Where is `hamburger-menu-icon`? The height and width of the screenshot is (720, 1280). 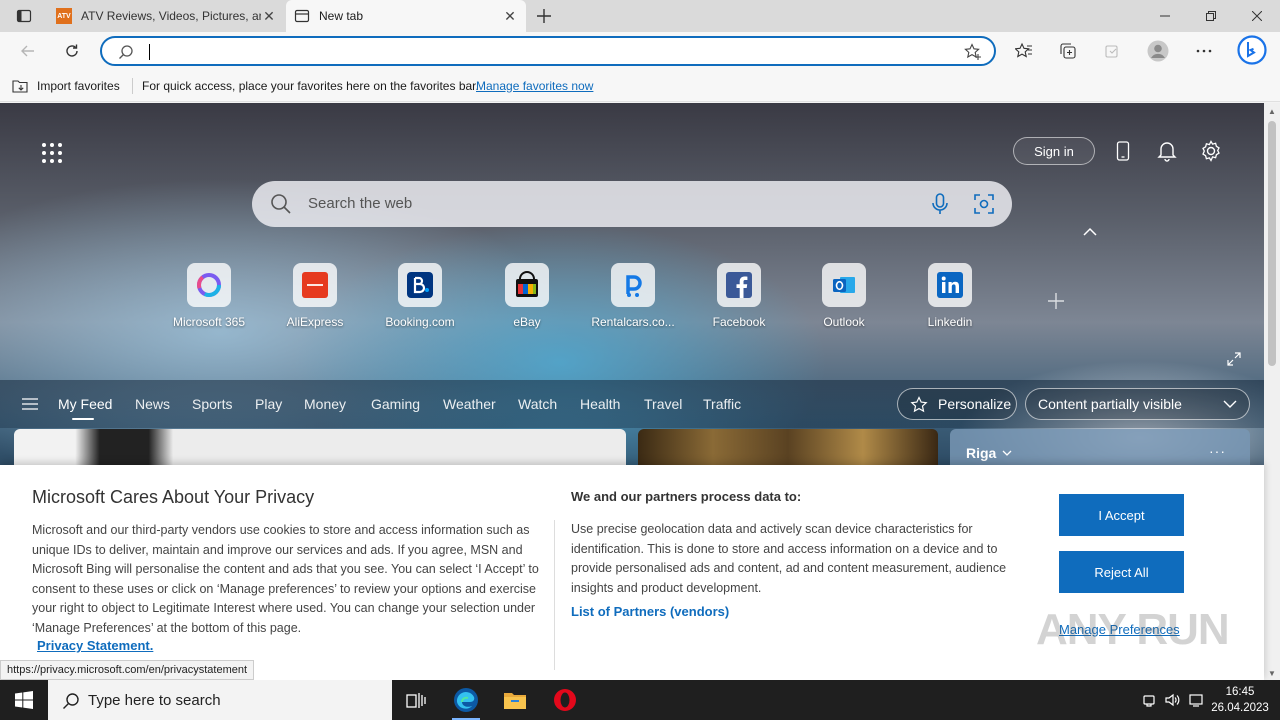
hamburger-menu-icon is located at coordinates (30, 404).